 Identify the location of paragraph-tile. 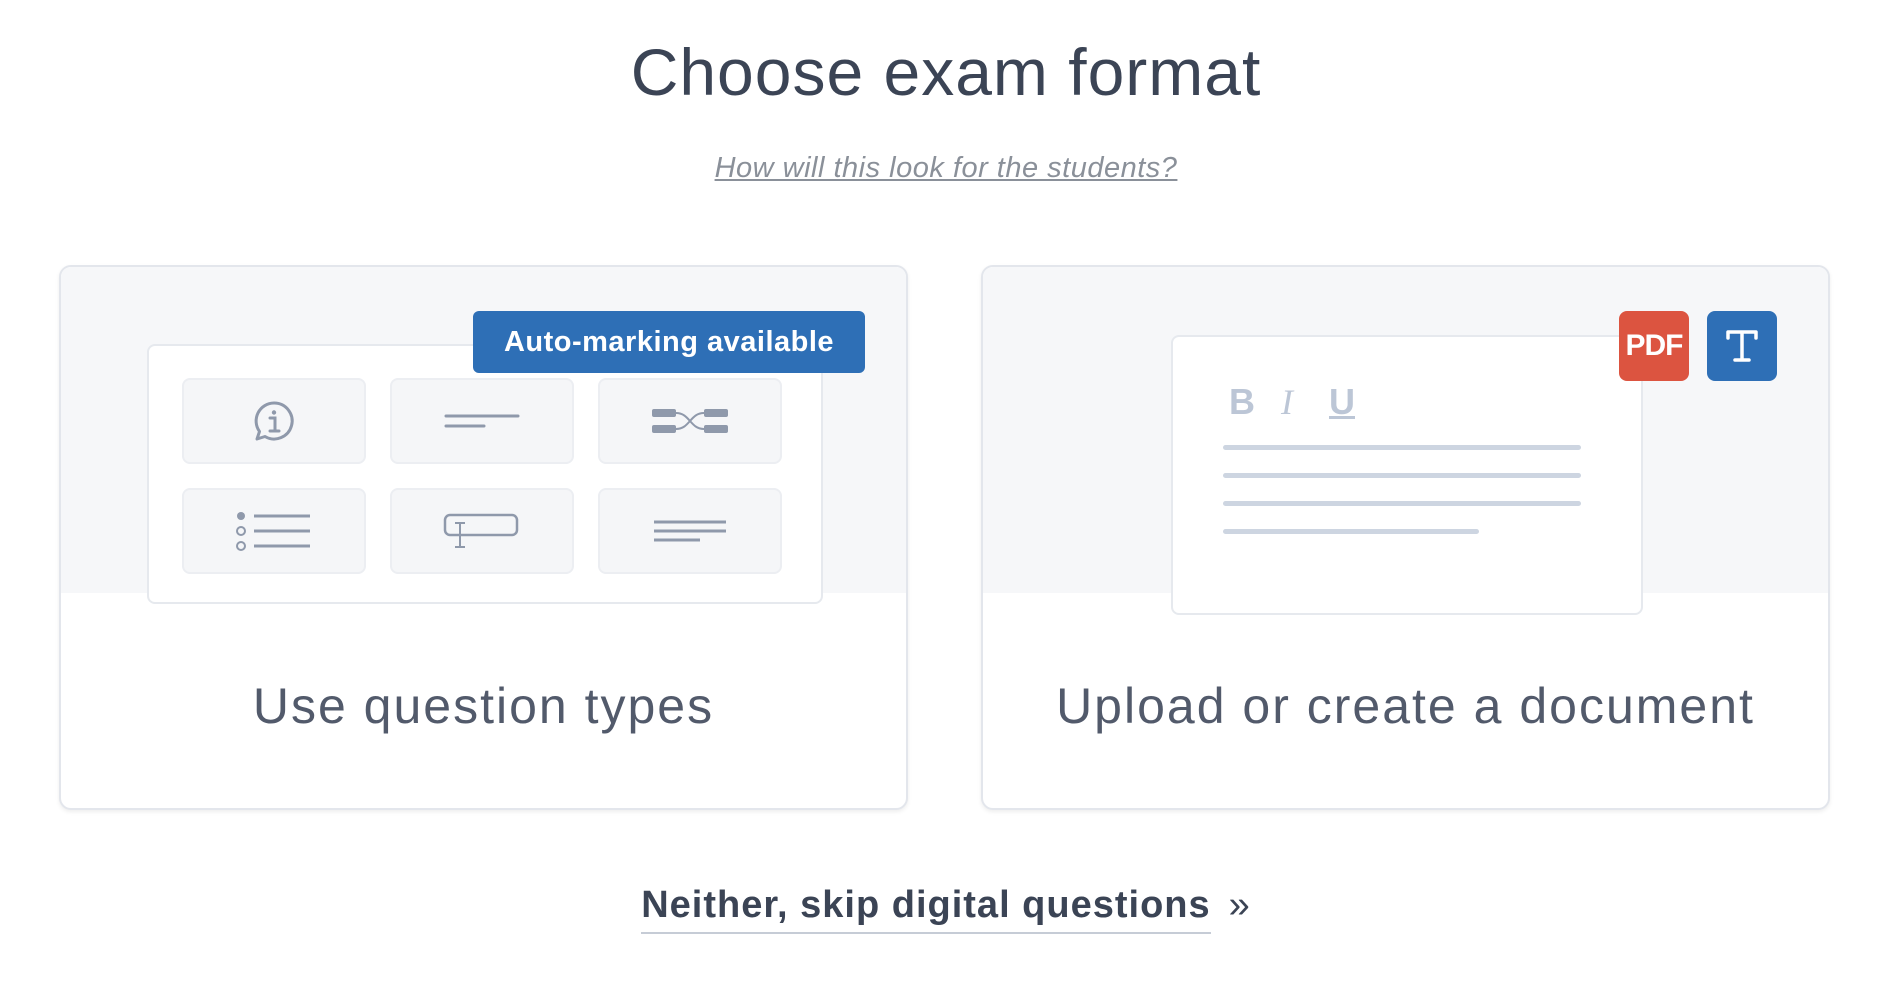
(690, 531).